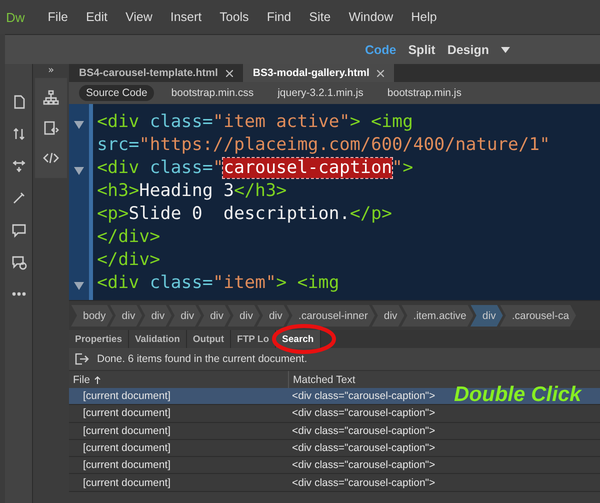 The height and width of the screenshot is (503, 600). What do you see at coordinates (99, 339) in the screenshot?
I see `panel-tab: Properties` at bounding box center [99, 339].